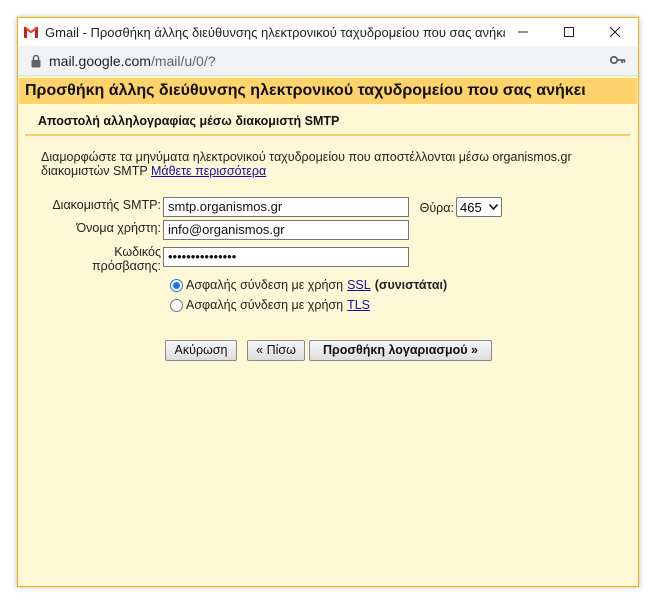  I want to click on ssl-radio, so click(176, 285).